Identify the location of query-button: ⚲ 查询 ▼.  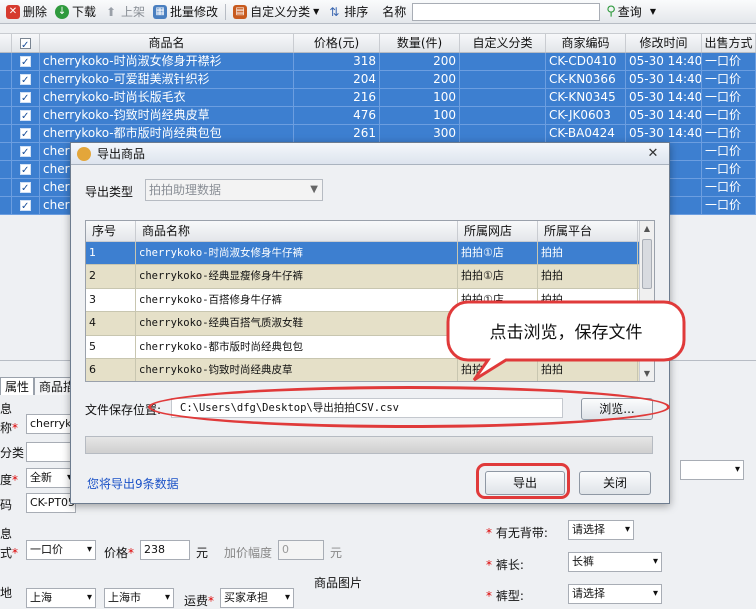
(631, 11).